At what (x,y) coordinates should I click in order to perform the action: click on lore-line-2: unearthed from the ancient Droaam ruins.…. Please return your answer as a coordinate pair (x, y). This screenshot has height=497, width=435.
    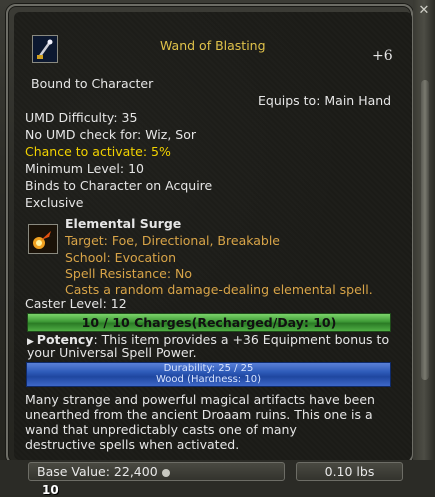
    Looking at the image, I should click on (199, 414).